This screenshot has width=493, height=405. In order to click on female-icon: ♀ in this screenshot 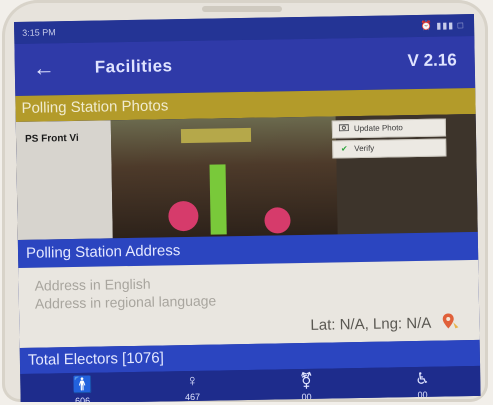, I will do `click(192, 381)`.